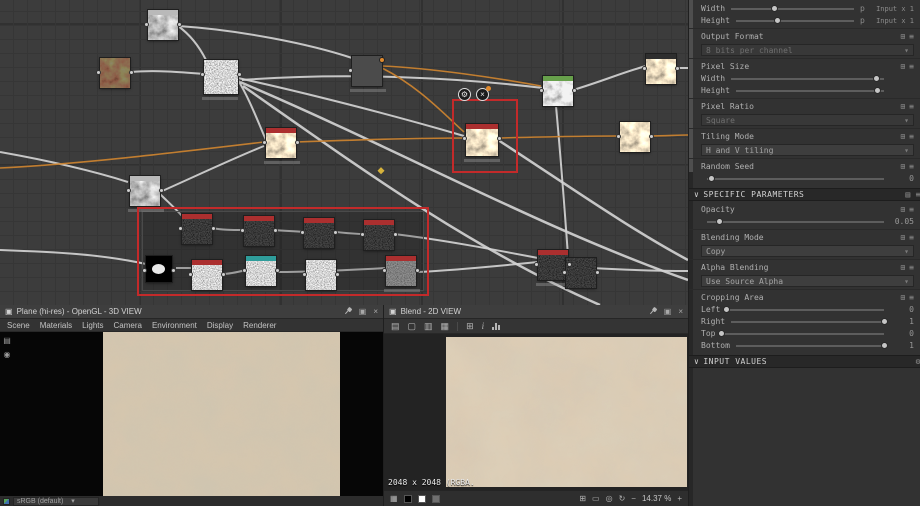 This screenshot has height=506, width=920. I want to click on info-icon: i, so click(483, 326).